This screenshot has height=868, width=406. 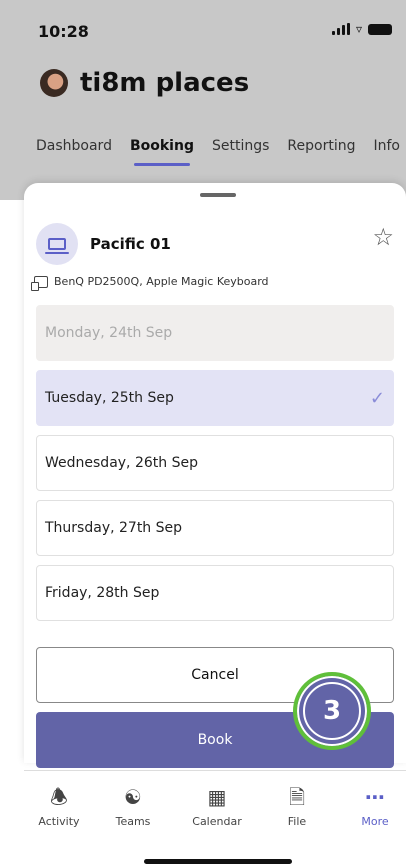 I want to click on tab-settings: Settings, so click(x=240, y=146).